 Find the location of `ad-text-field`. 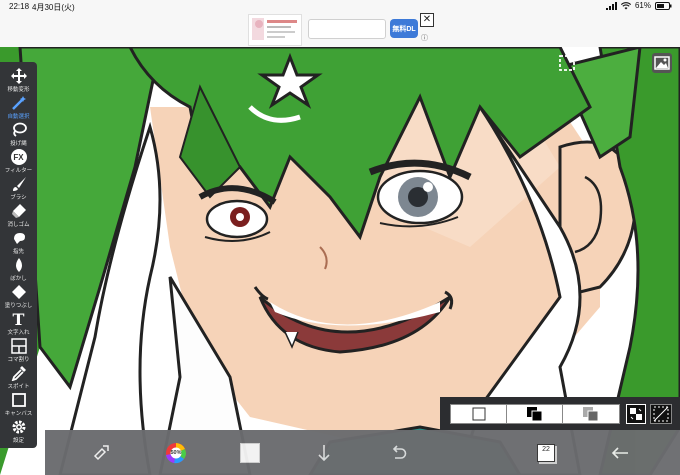

ad-text-field is located at coordinates (347, 29).